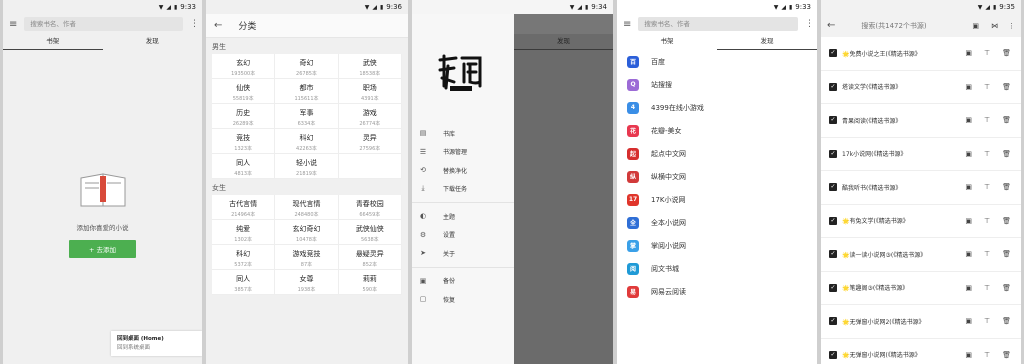 This screenshot has width=1024, height=364. What do you see at coordinates (717, 199) in the screenshot?
I see `source-item: 17 17K小说网` at bounding box center [717, 199].